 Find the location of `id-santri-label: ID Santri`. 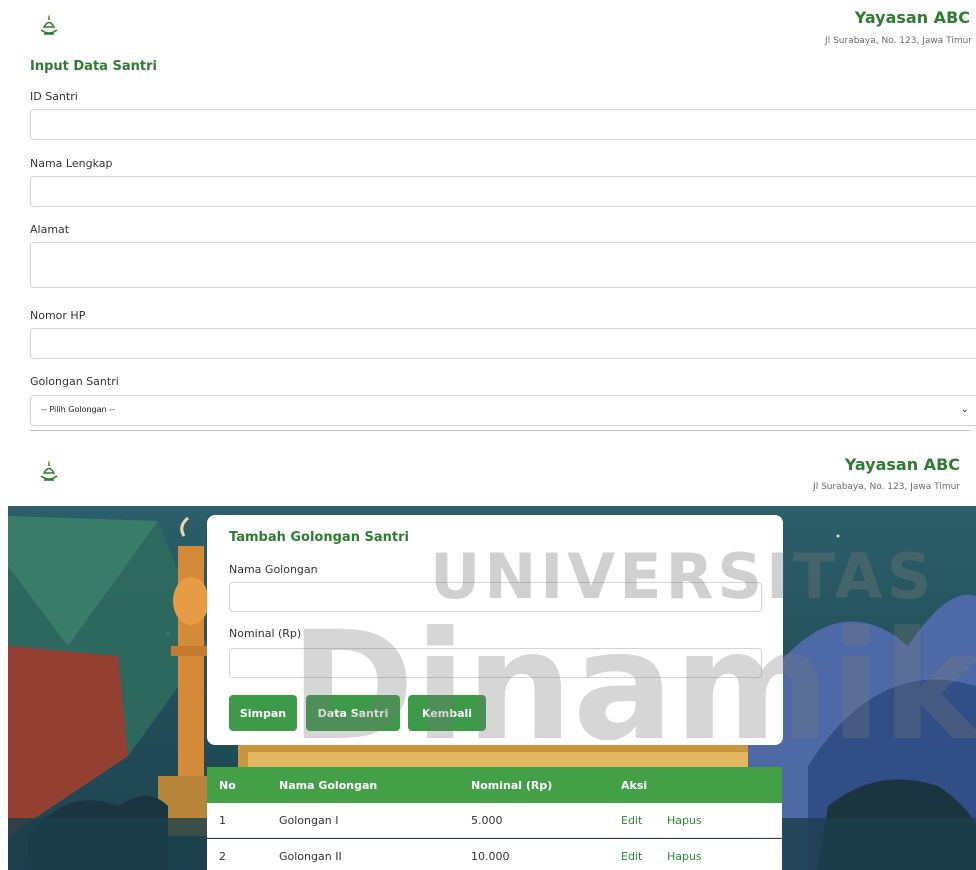

id-santri-label: ID Santri is located at coordinates (54, 96).